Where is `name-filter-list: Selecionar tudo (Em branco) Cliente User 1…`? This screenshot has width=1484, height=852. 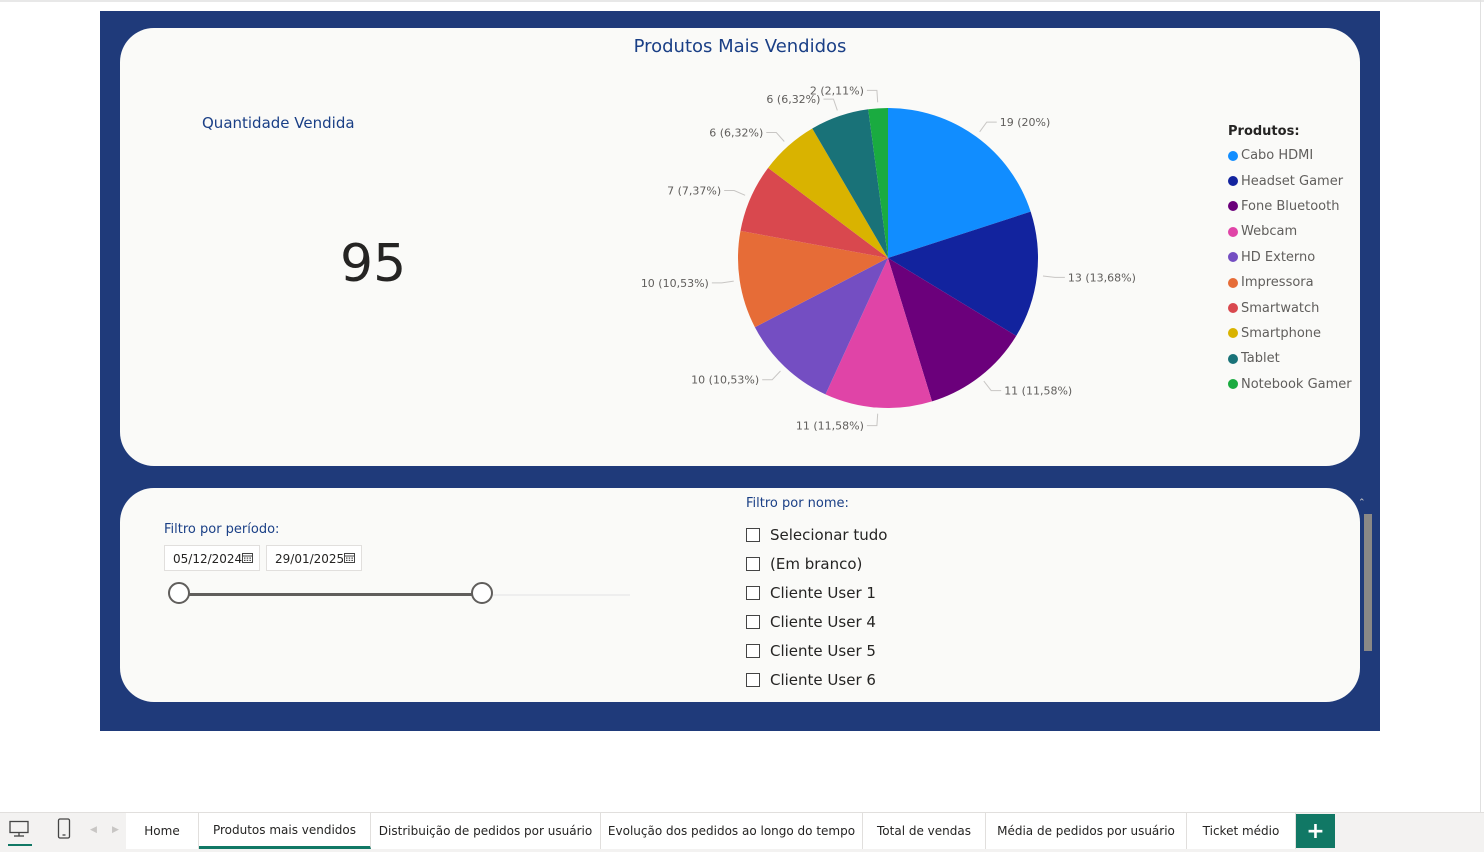 name-filter-list: Selecionar tudo (Em branco) Cliente User 1… is located at coordinates (816, 607).